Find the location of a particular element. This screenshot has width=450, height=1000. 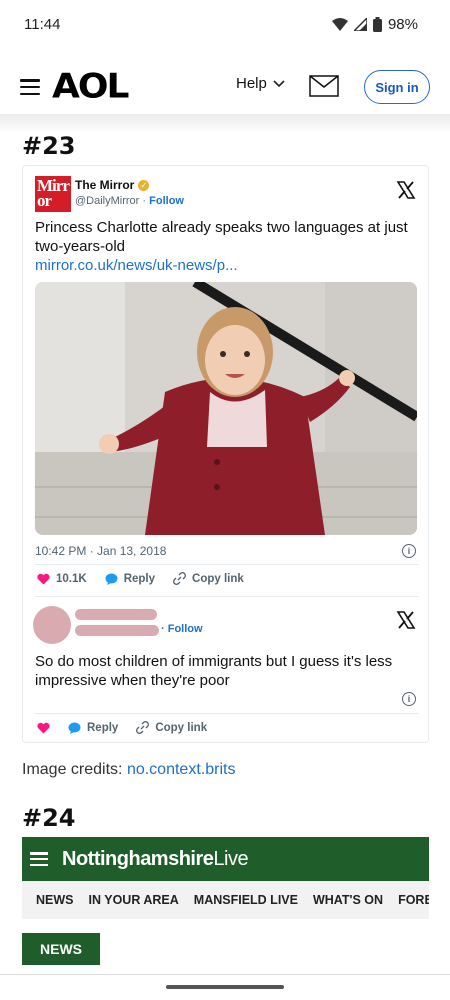

mirror-avatar: Mirr or is located at coordinates (53, 194).